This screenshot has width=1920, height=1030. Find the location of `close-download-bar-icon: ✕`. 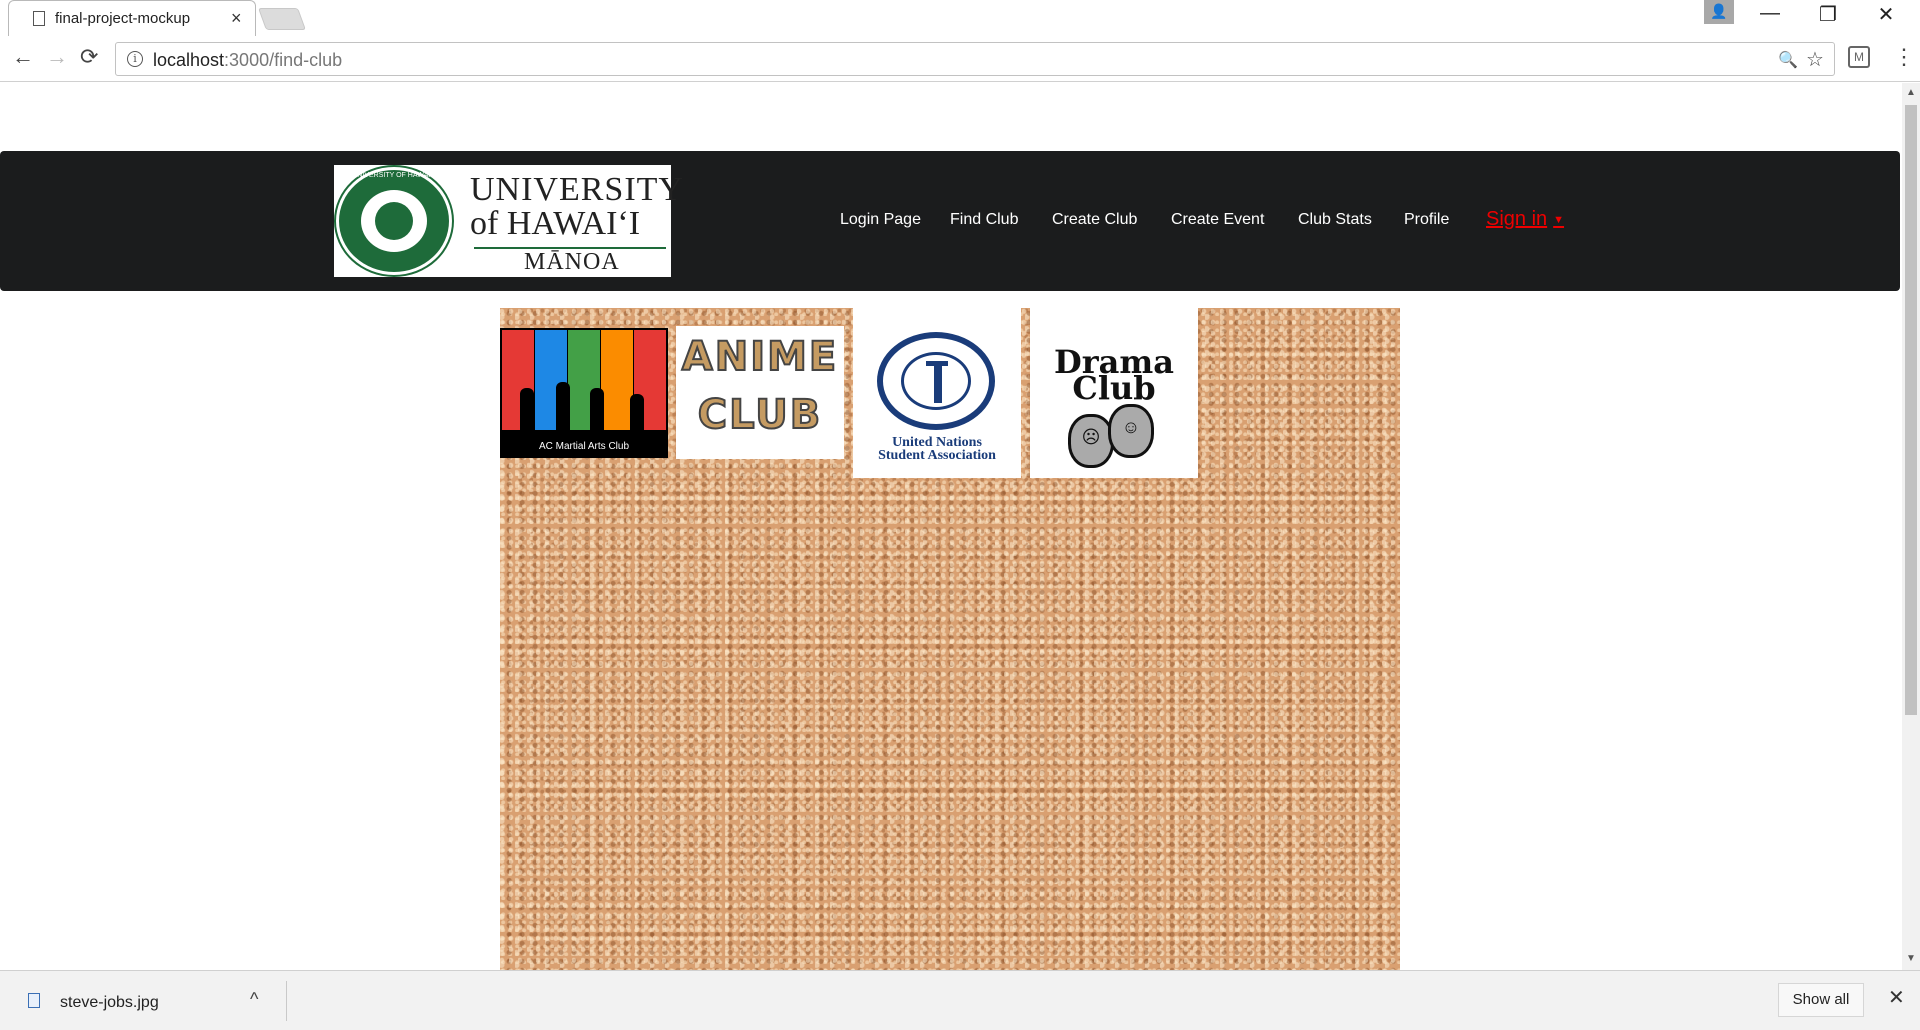

close-download-bar-icon: ✕ is located at coordinates (1896, 997).